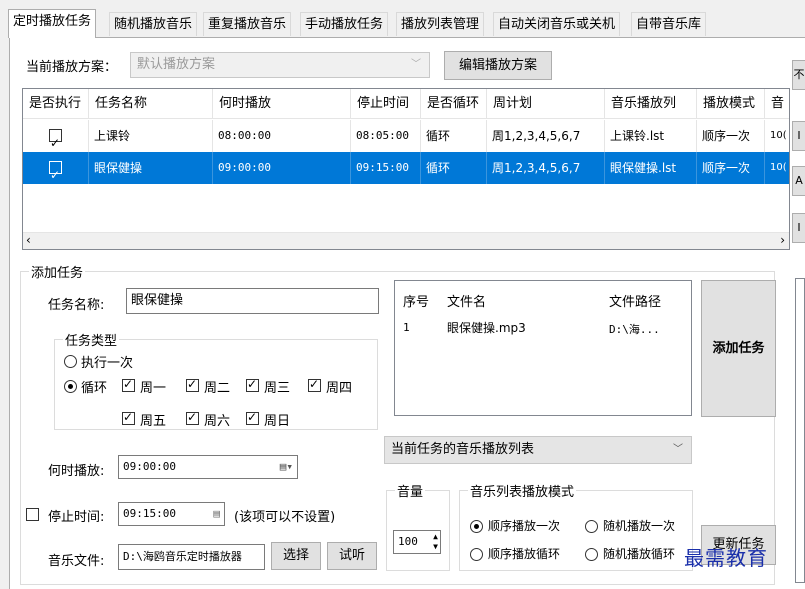  Describe the element at coordinates (76, 305) in the screenshot. I see `task-name-label: 任务名称:` at that location.